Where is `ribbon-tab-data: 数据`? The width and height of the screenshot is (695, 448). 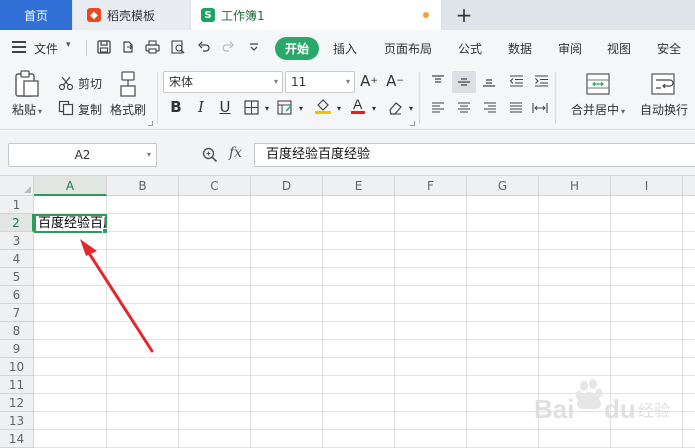
ribbon-tab-data: 数据 is located at coordinates (520, 48).